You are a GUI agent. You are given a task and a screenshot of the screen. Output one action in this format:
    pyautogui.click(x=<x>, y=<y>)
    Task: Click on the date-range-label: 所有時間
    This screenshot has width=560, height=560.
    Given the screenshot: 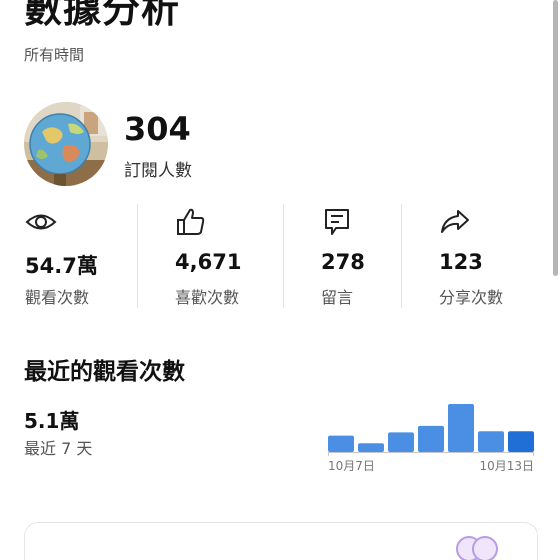 What is the action you would take?
    pyautogui.click(x=54, y=54)
    